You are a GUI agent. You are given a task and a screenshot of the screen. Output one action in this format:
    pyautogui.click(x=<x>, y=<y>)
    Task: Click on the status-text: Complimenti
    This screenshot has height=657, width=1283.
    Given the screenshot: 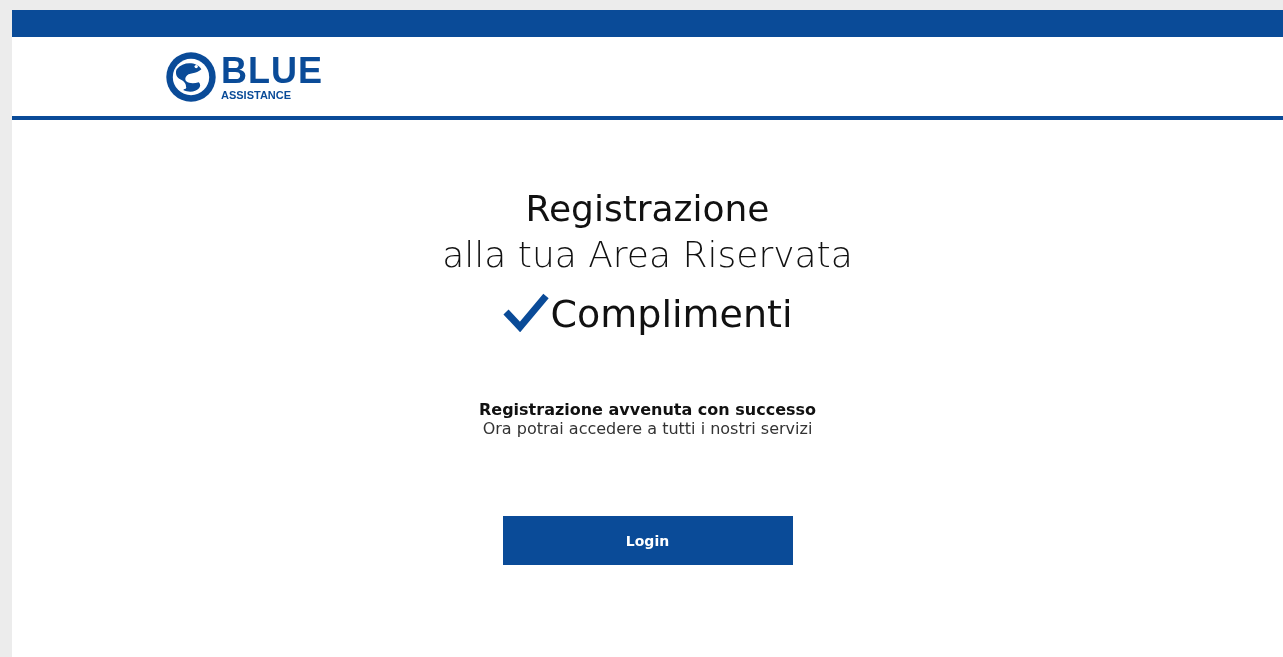 What is the action you would take?
    pyautogui.click(x=671, y=314)
    